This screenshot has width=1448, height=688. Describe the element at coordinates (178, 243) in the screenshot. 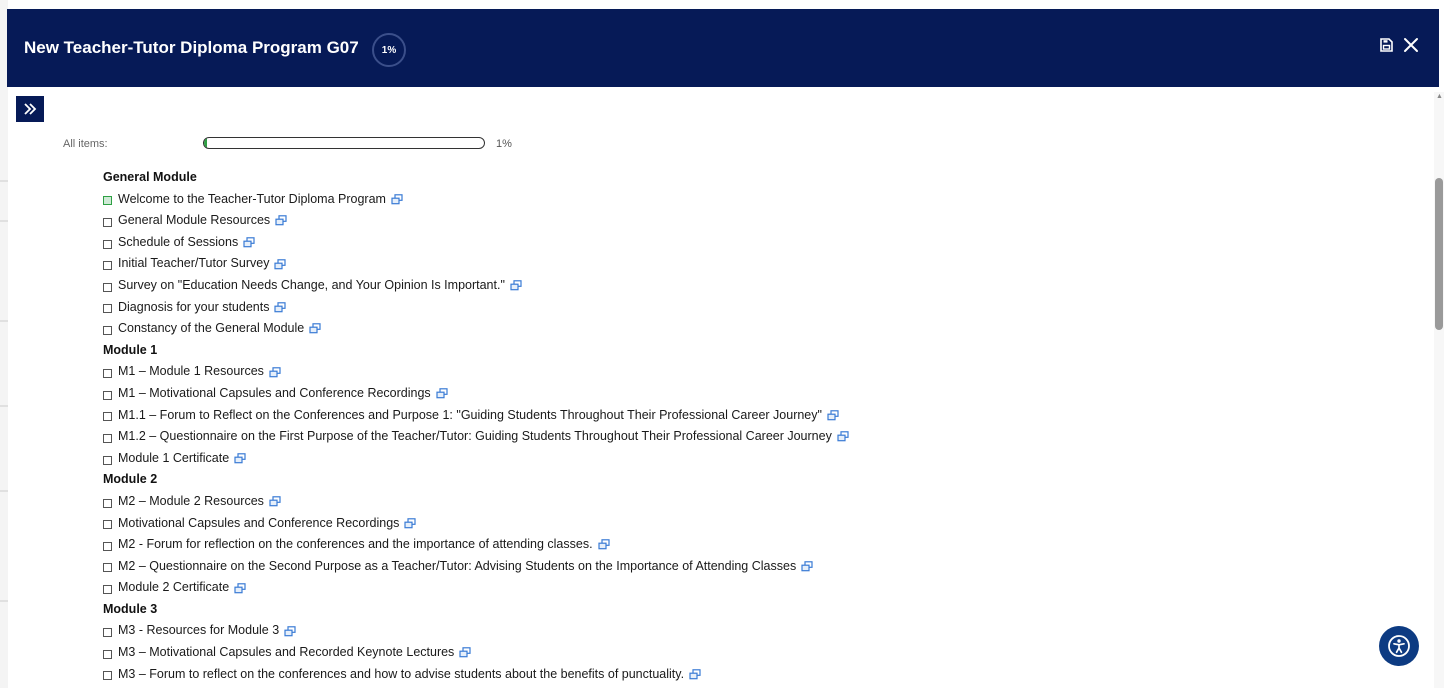

I see `course-item-link: Schedule of Sessions` at that location.